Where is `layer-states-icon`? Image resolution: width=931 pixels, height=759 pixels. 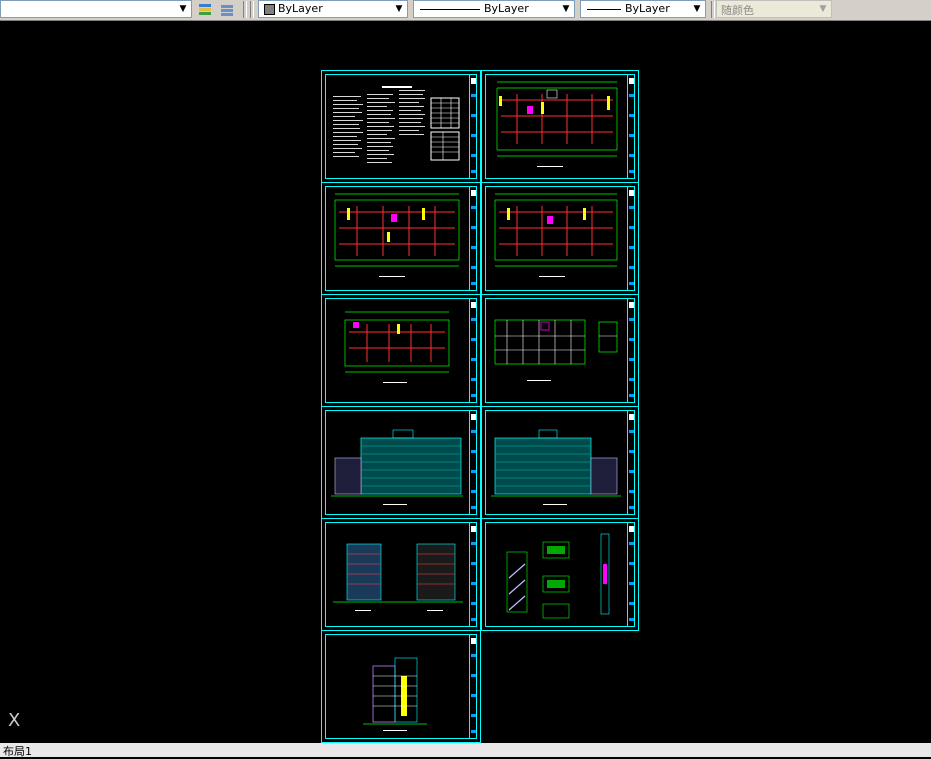 layer-states-icon is located at coordinates (205, 9).